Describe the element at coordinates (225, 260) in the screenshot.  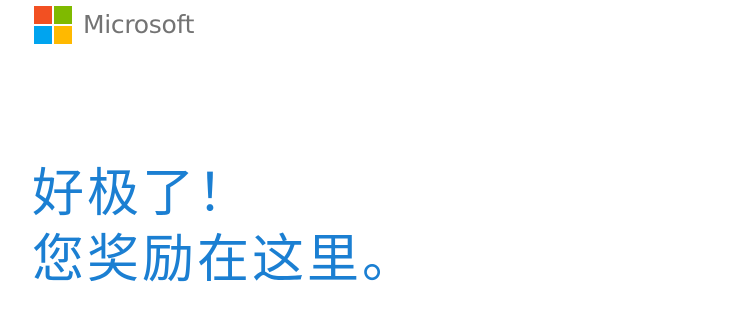
I see `headline-line-2: 您奖励在这里。` at that location.